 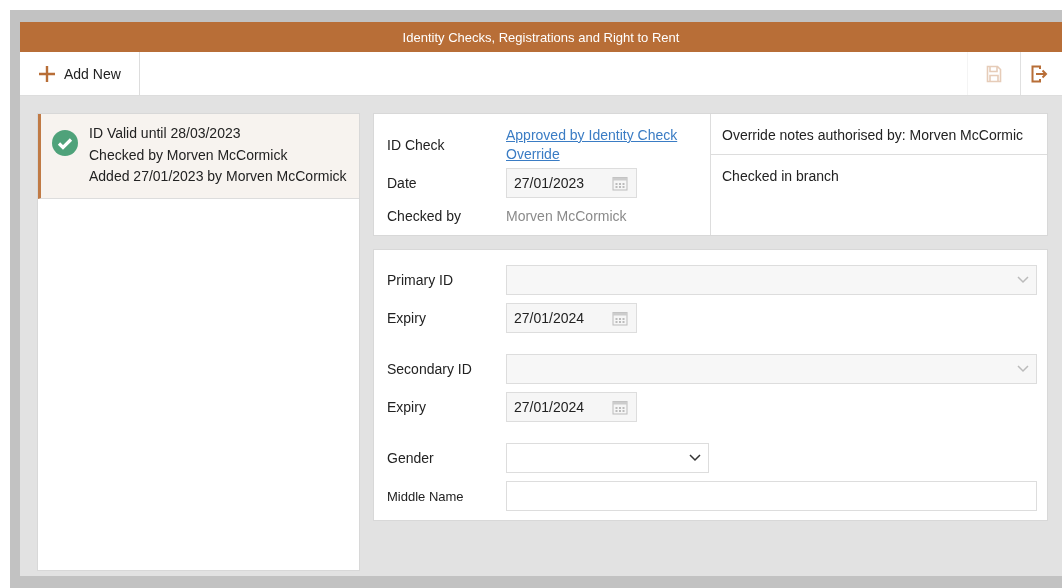 I want to click on record-item: ID Valid until 28/03/2023 Checked by Morven McCormick Added 27/01/2023 by Morven McCormick, so click(x=198, y=156).